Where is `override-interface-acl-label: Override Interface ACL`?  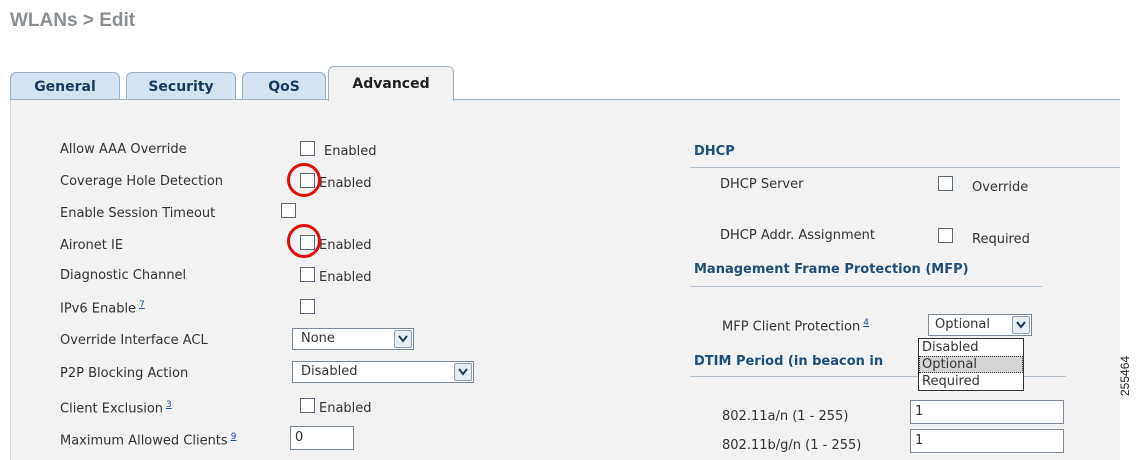
override-interface-acl-label: Override Interface ACL is located at coordinates (134, 340).